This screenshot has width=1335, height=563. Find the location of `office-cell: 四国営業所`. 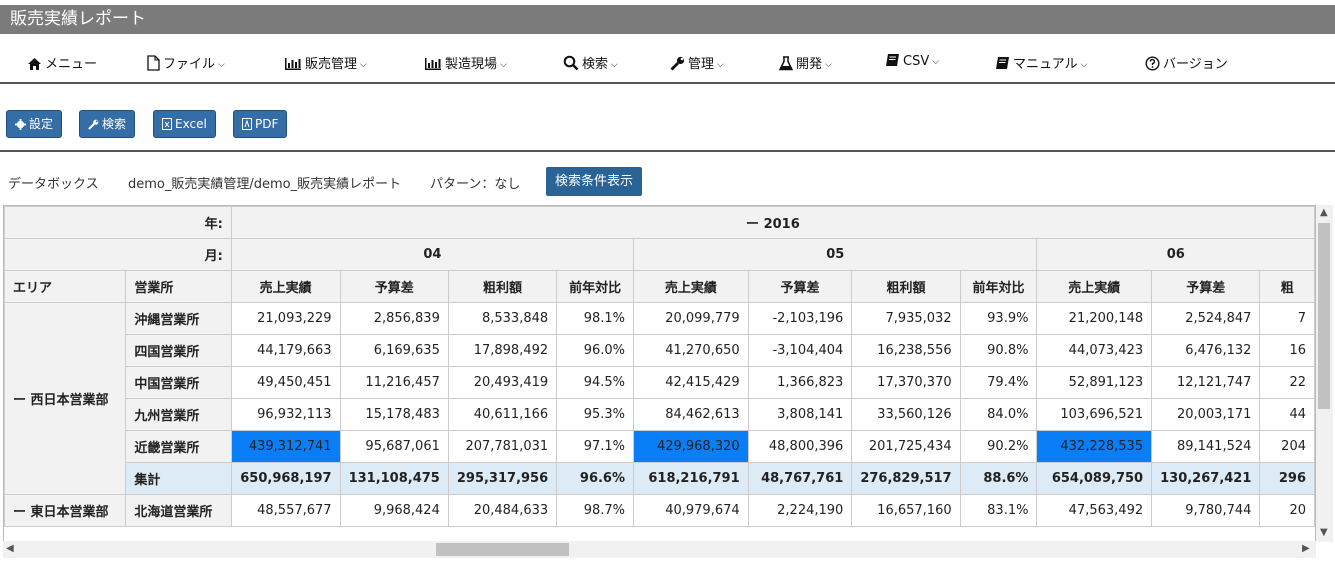

office-cell: 四国営業所 is located at coordinates (178, 350).